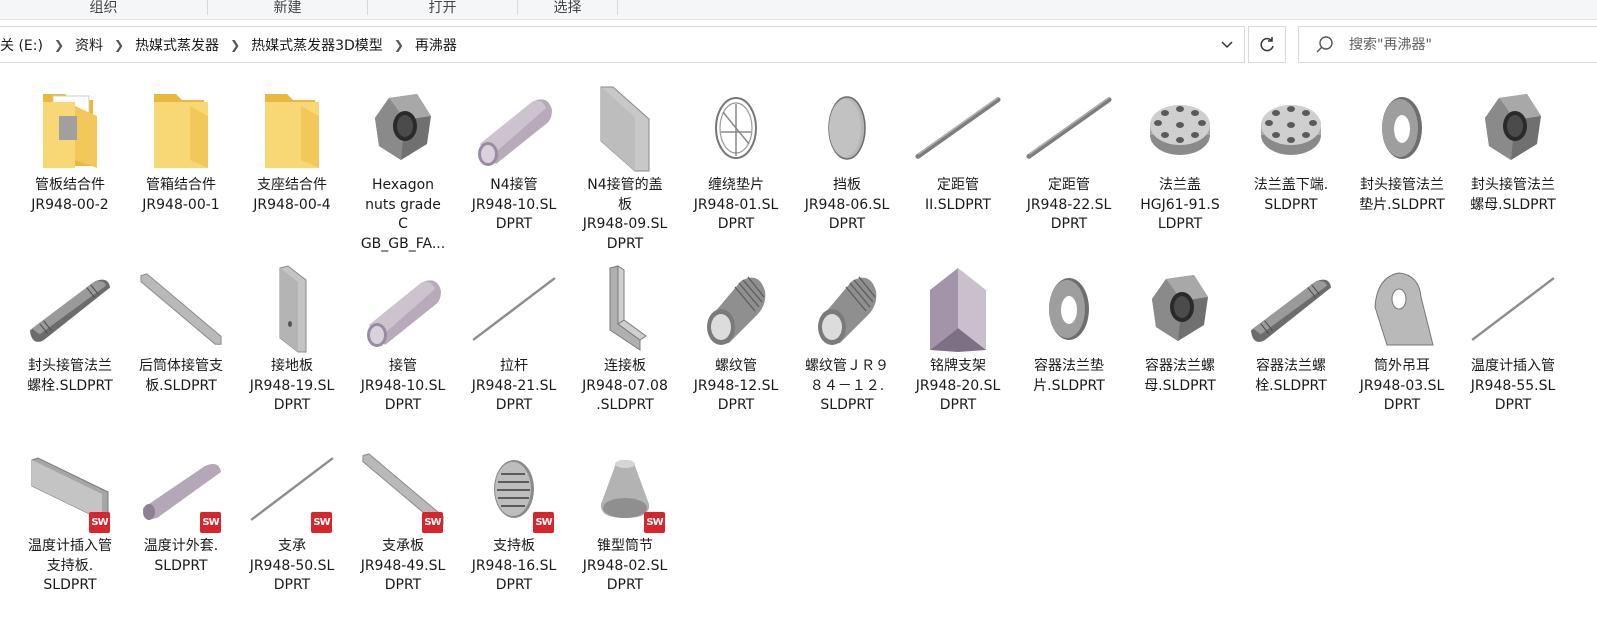 This screenshot has width=1597, height=633. Describe the element at coordinates (181, 489) in the screenshot. I see `sleeve-icon: SW` at that location.